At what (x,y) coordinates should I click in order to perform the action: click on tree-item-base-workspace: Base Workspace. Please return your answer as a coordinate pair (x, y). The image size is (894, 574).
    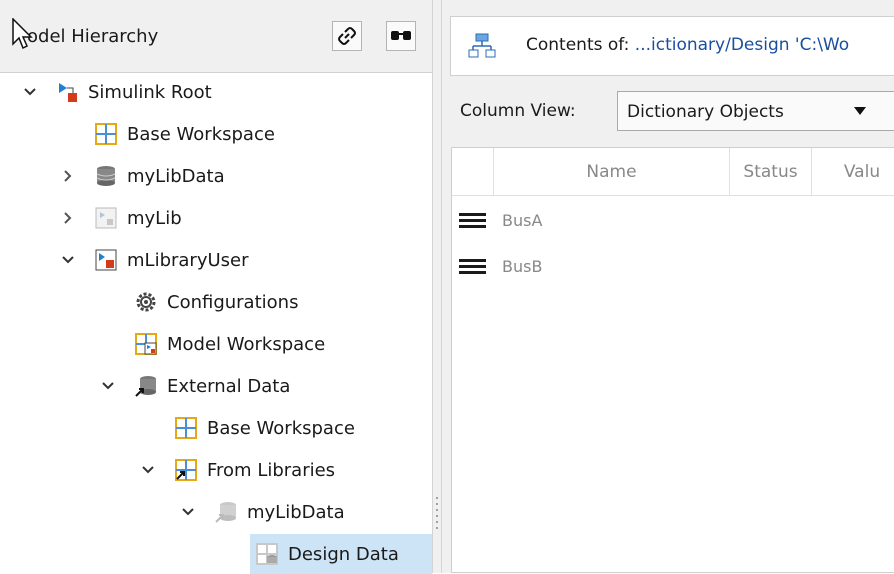
    Looking at the image, I should click on (185, 134).